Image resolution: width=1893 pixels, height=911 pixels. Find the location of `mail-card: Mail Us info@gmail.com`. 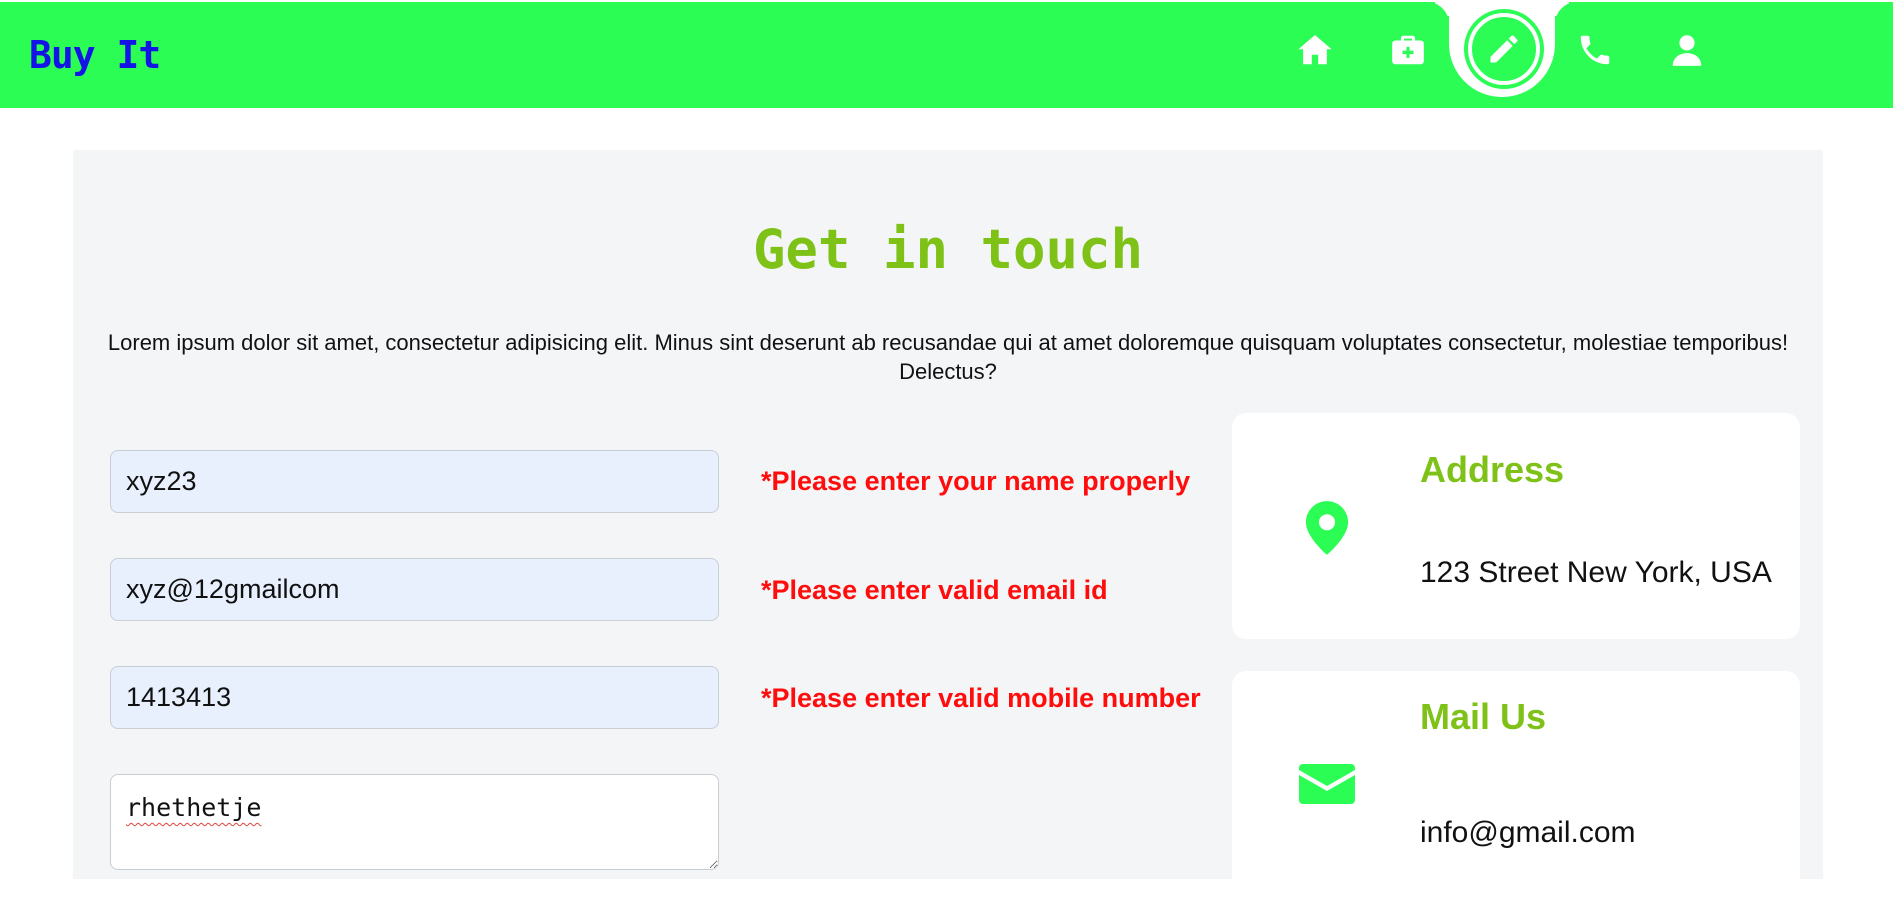

mail-card: Mail Us info@gmail.com is located at coordinates (1516, 791).